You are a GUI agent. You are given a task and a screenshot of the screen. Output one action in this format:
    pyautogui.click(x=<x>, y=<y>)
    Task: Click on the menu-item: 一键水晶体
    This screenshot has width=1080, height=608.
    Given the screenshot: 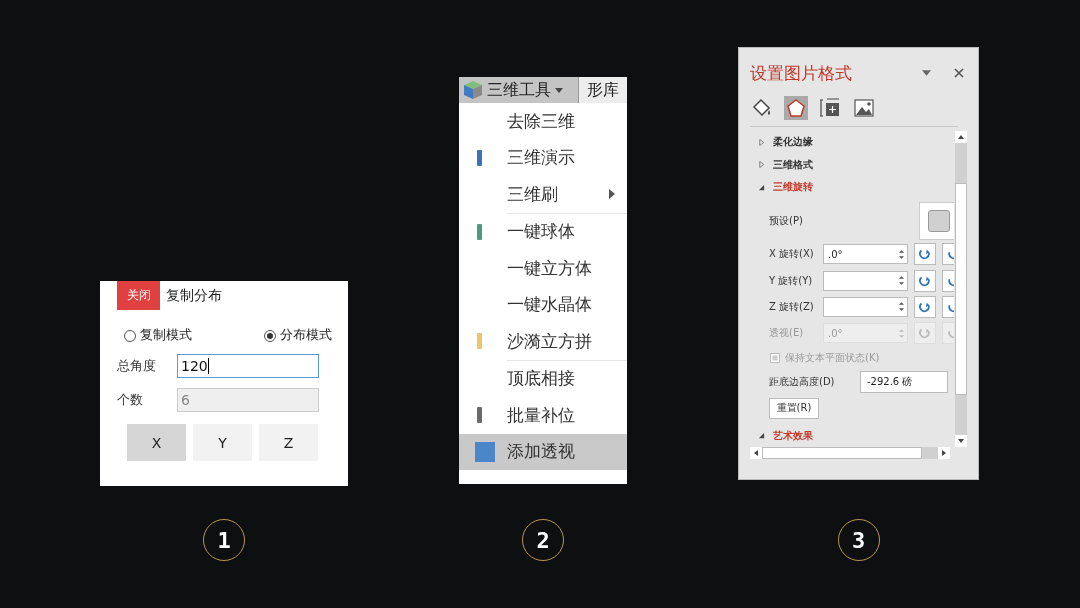 What is the action you would take?
    pyautogui.click(x=543, y=304)
    